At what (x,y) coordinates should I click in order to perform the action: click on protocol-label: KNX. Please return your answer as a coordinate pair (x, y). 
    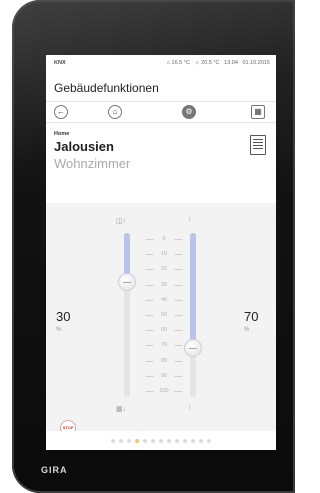
    Looking at the image, I should click on (60, 63).